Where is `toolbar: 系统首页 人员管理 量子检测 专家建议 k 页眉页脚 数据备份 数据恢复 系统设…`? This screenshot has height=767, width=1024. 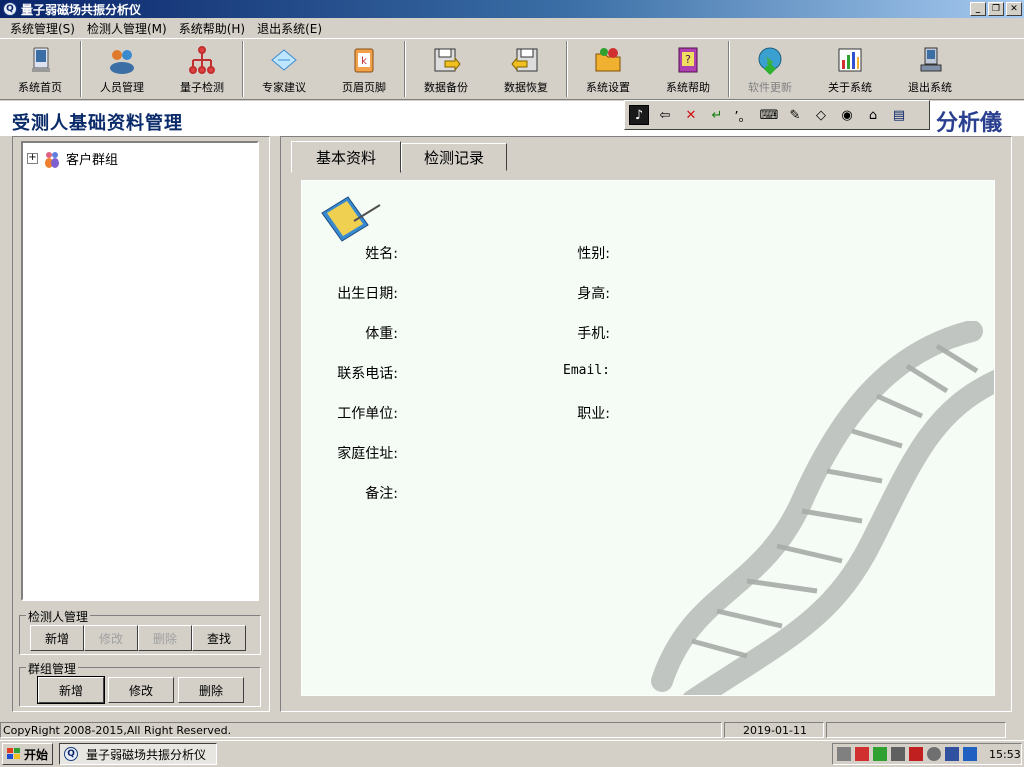 toolbar: 系统首页 人员管理 量子检测 专家建议 k 页眉页脚 数据备份 数据恢复 系统设… is located at coordinates (512, 69).